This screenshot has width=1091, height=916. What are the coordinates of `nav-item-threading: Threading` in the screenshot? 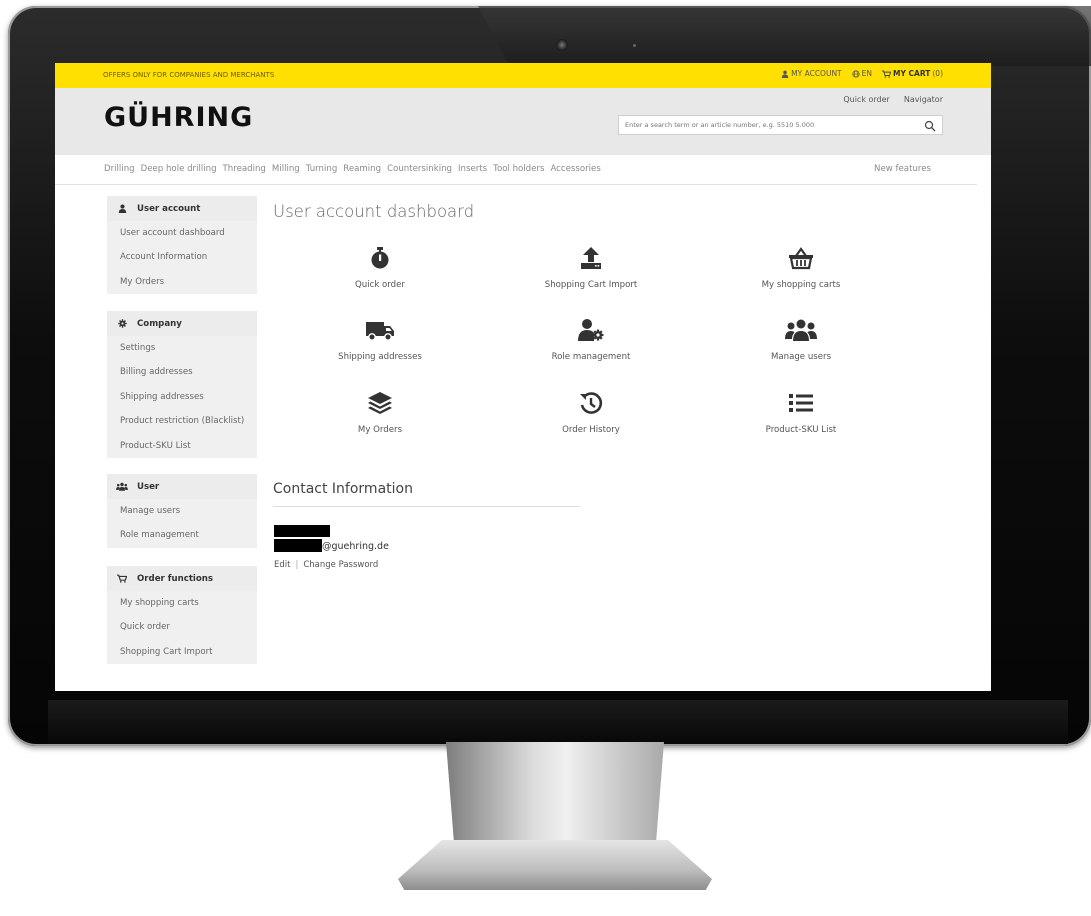 It's located at (244, 169).